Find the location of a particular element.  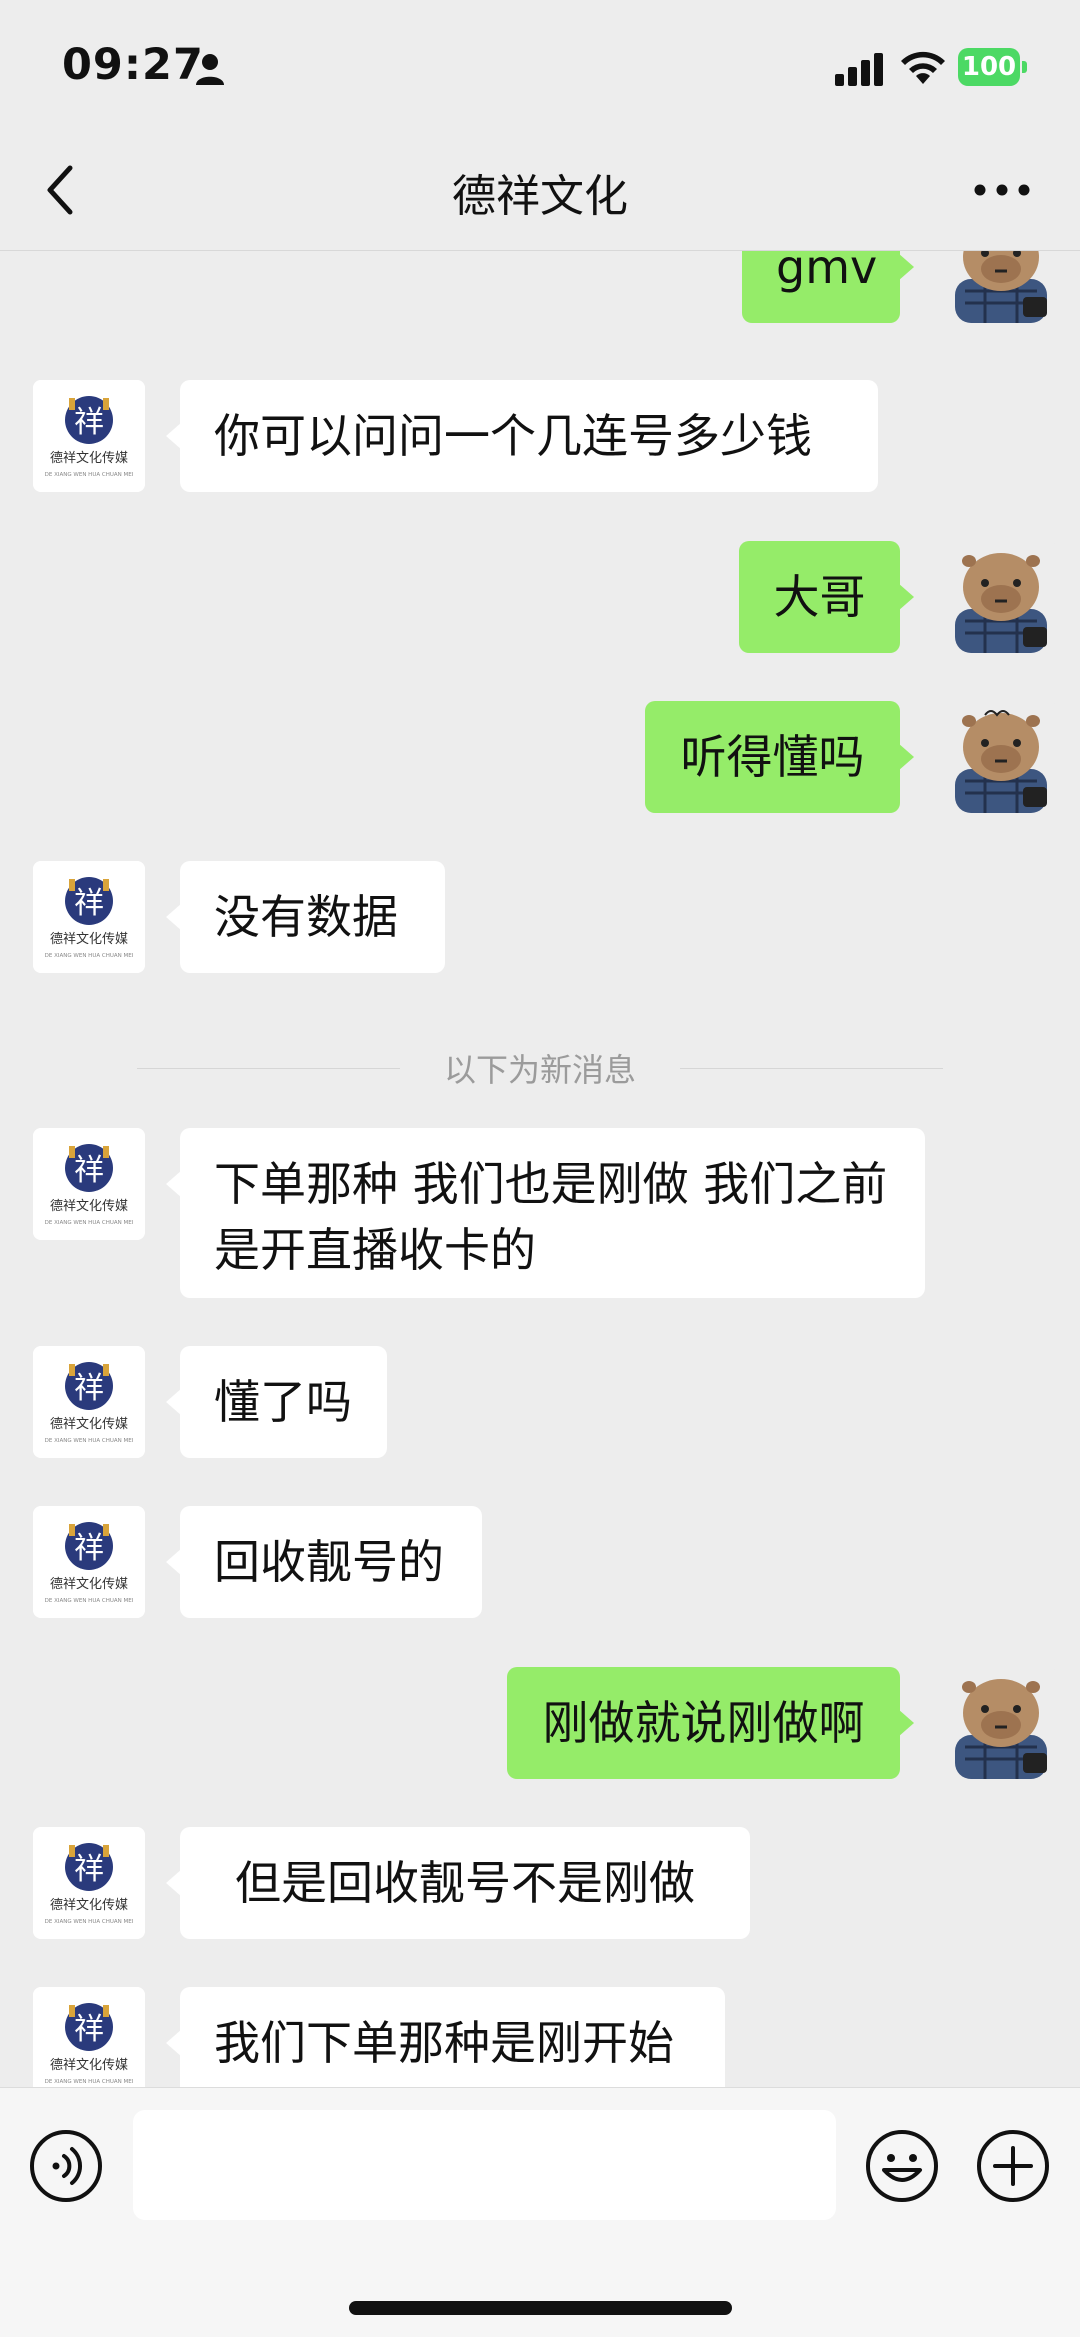

person-icon is located at coordinates (210, 69).